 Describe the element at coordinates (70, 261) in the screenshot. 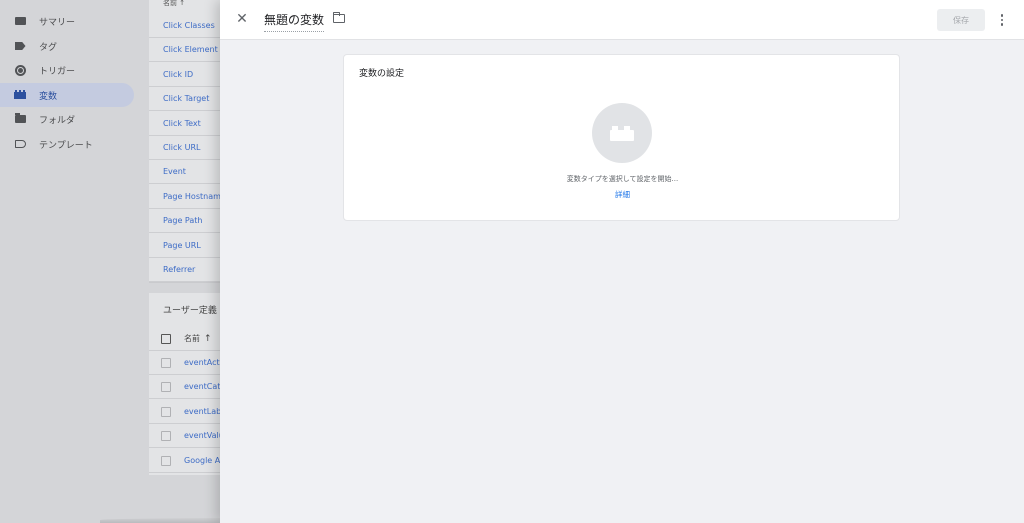

I see `side-nav: サマリー タグ トリガー 変数 フォルダ テンプレート` at that location.